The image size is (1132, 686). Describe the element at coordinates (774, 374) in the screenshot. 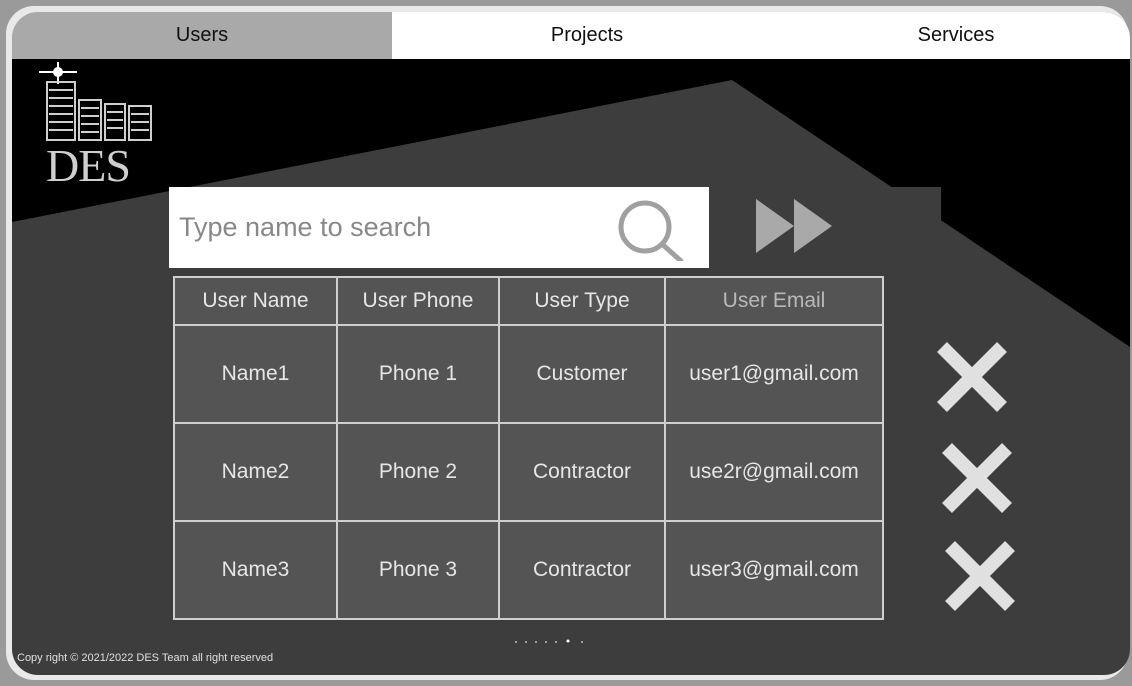

I see `cell-email: user1@gmail.com` at that location.